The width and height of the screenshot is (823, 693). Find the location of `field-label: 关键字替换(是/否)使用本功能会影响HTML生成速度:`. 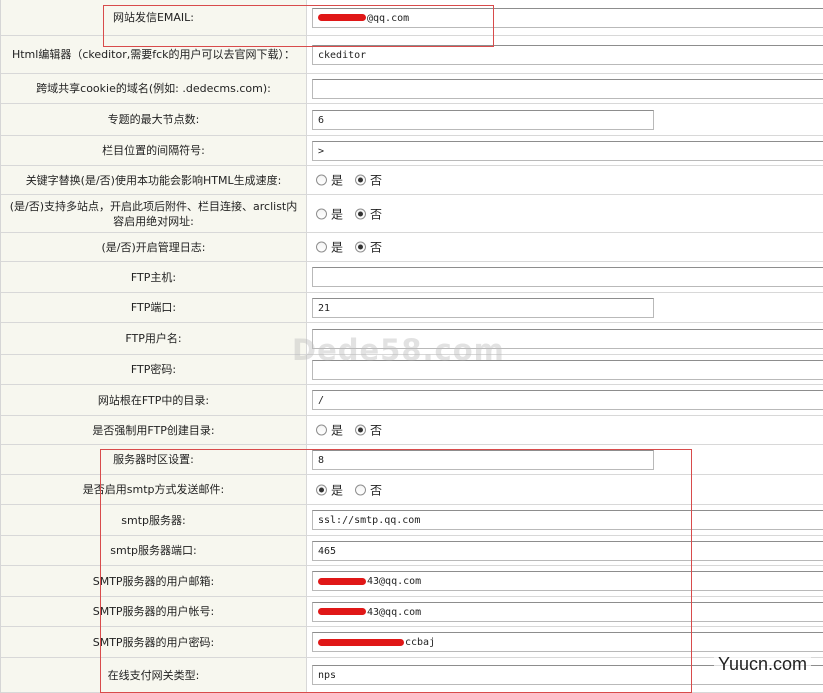

field-label: 关键字替换(是/否)使用本功能会影响HTML生成速度: is located at coordinates (154, 180).